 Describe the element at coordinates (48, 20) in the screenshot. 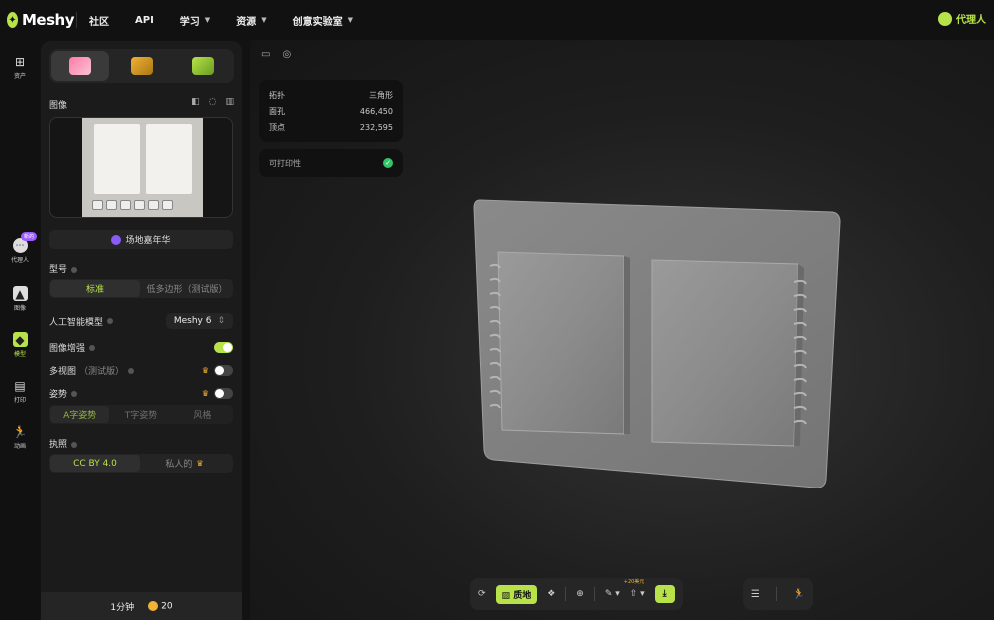

I see `brand-name: Meshy` at that location.